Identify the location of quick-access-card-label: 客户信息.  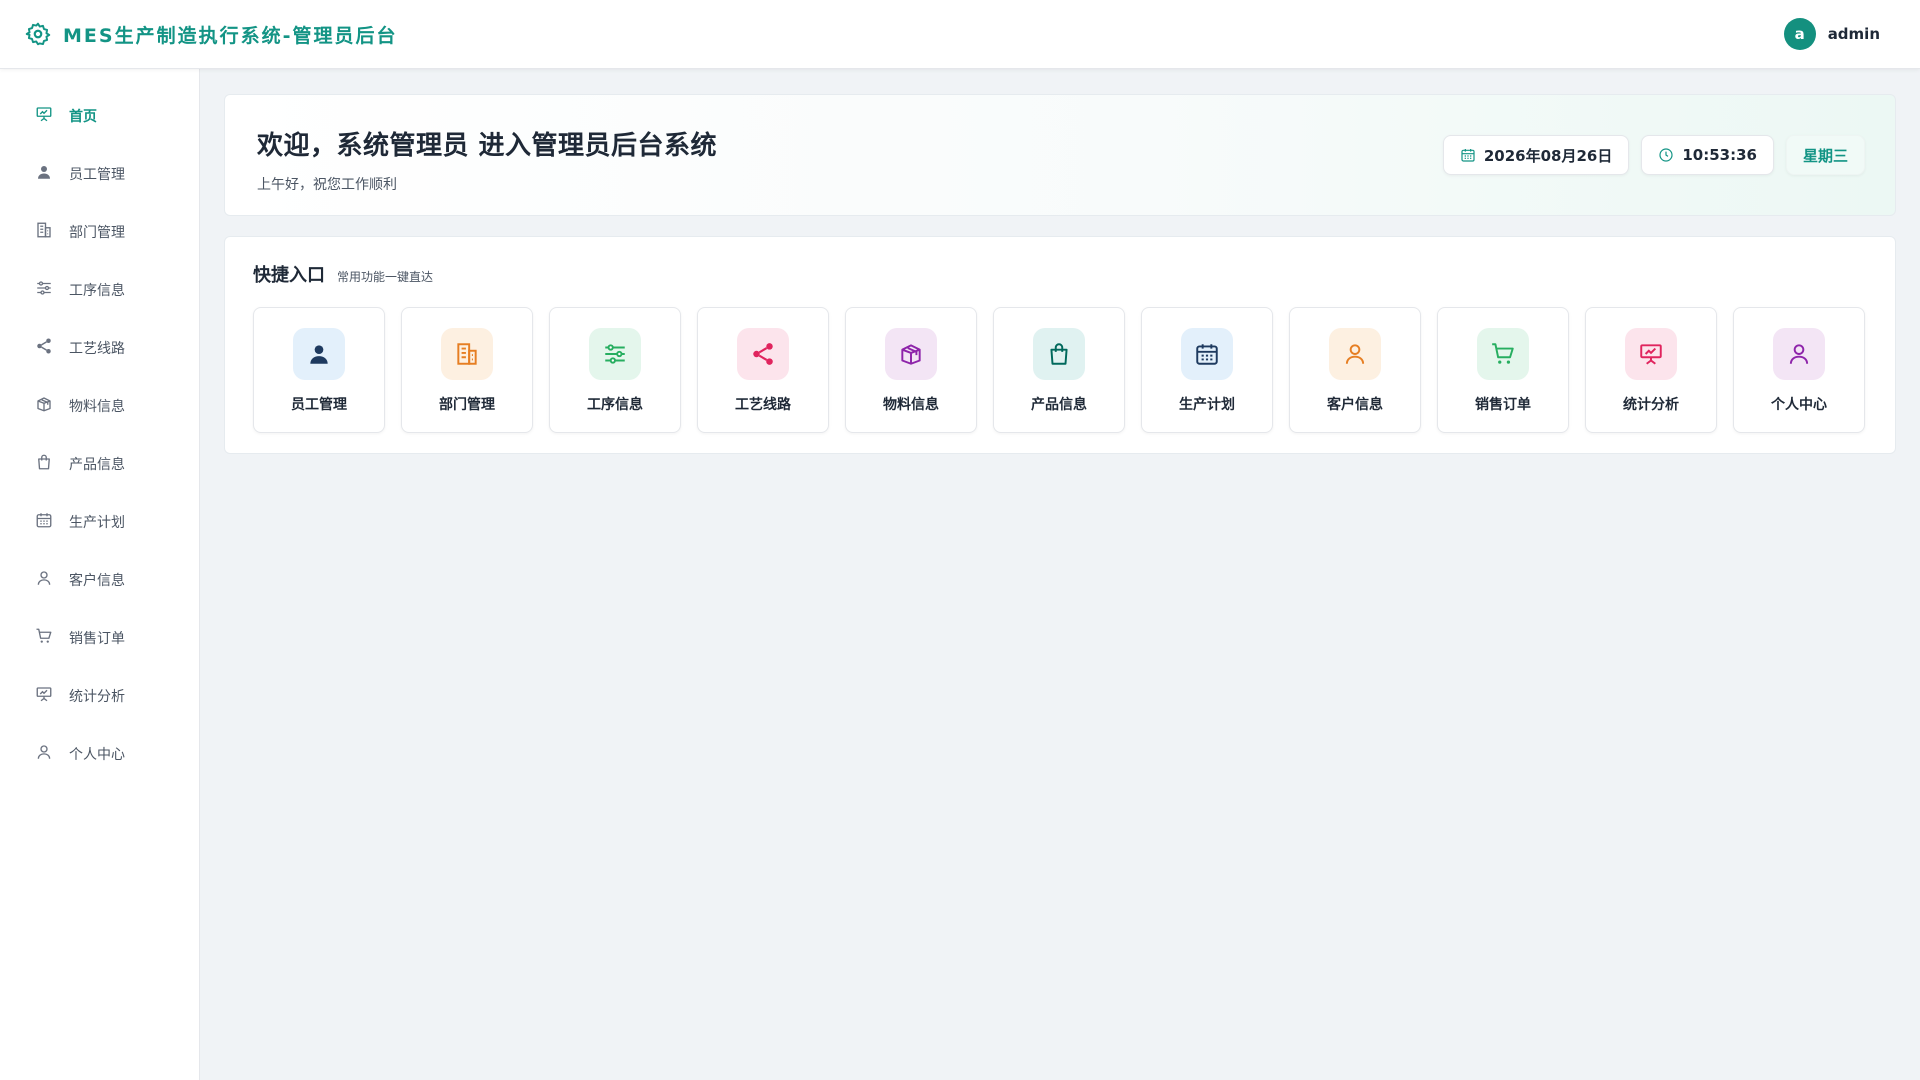
(1355, 405).